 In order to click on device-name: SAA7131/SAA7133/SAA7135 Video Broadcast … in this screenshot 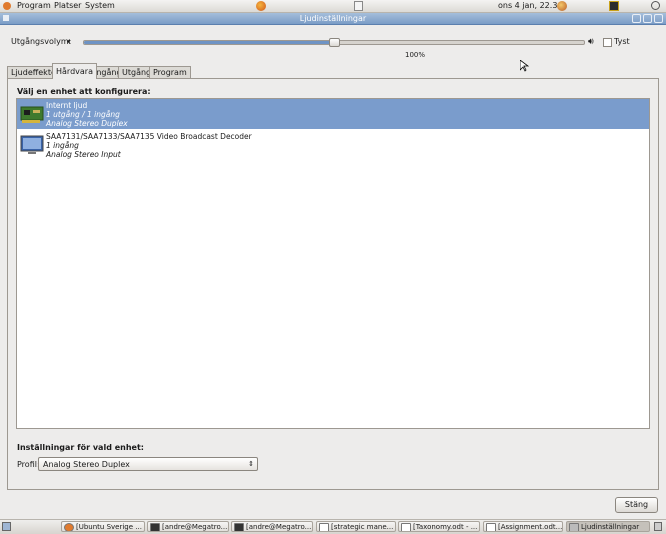, I will do `click(149, 136)`.